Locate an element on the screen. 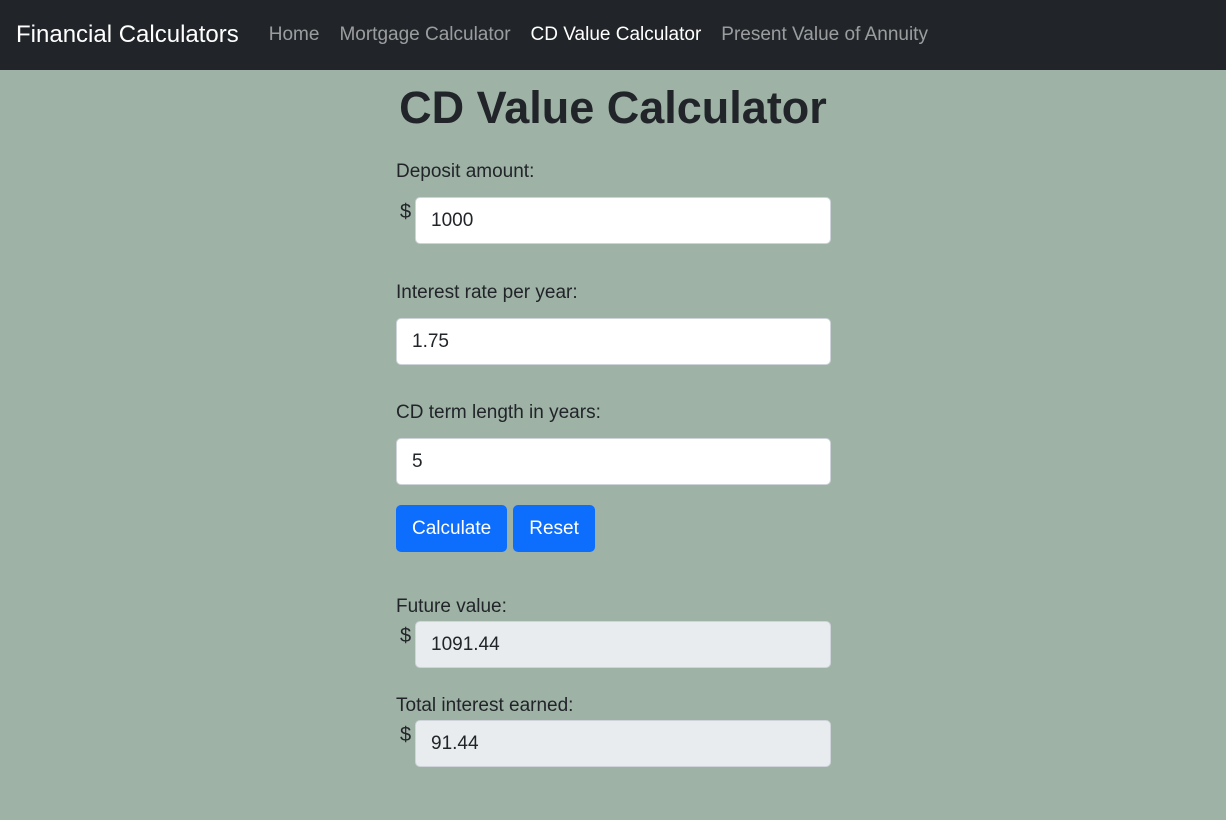 The image size is (1226, 820). navbar-brand: Financial Calculators is located at coordinates (127, 35).